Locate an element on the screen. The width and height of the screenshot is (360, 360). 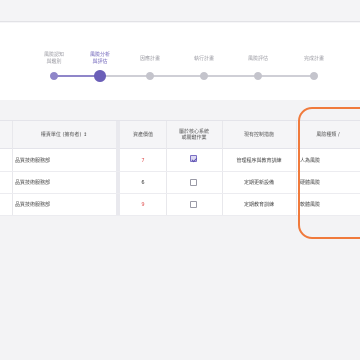
cell-value: 7 is located at coordinates (143, 161).